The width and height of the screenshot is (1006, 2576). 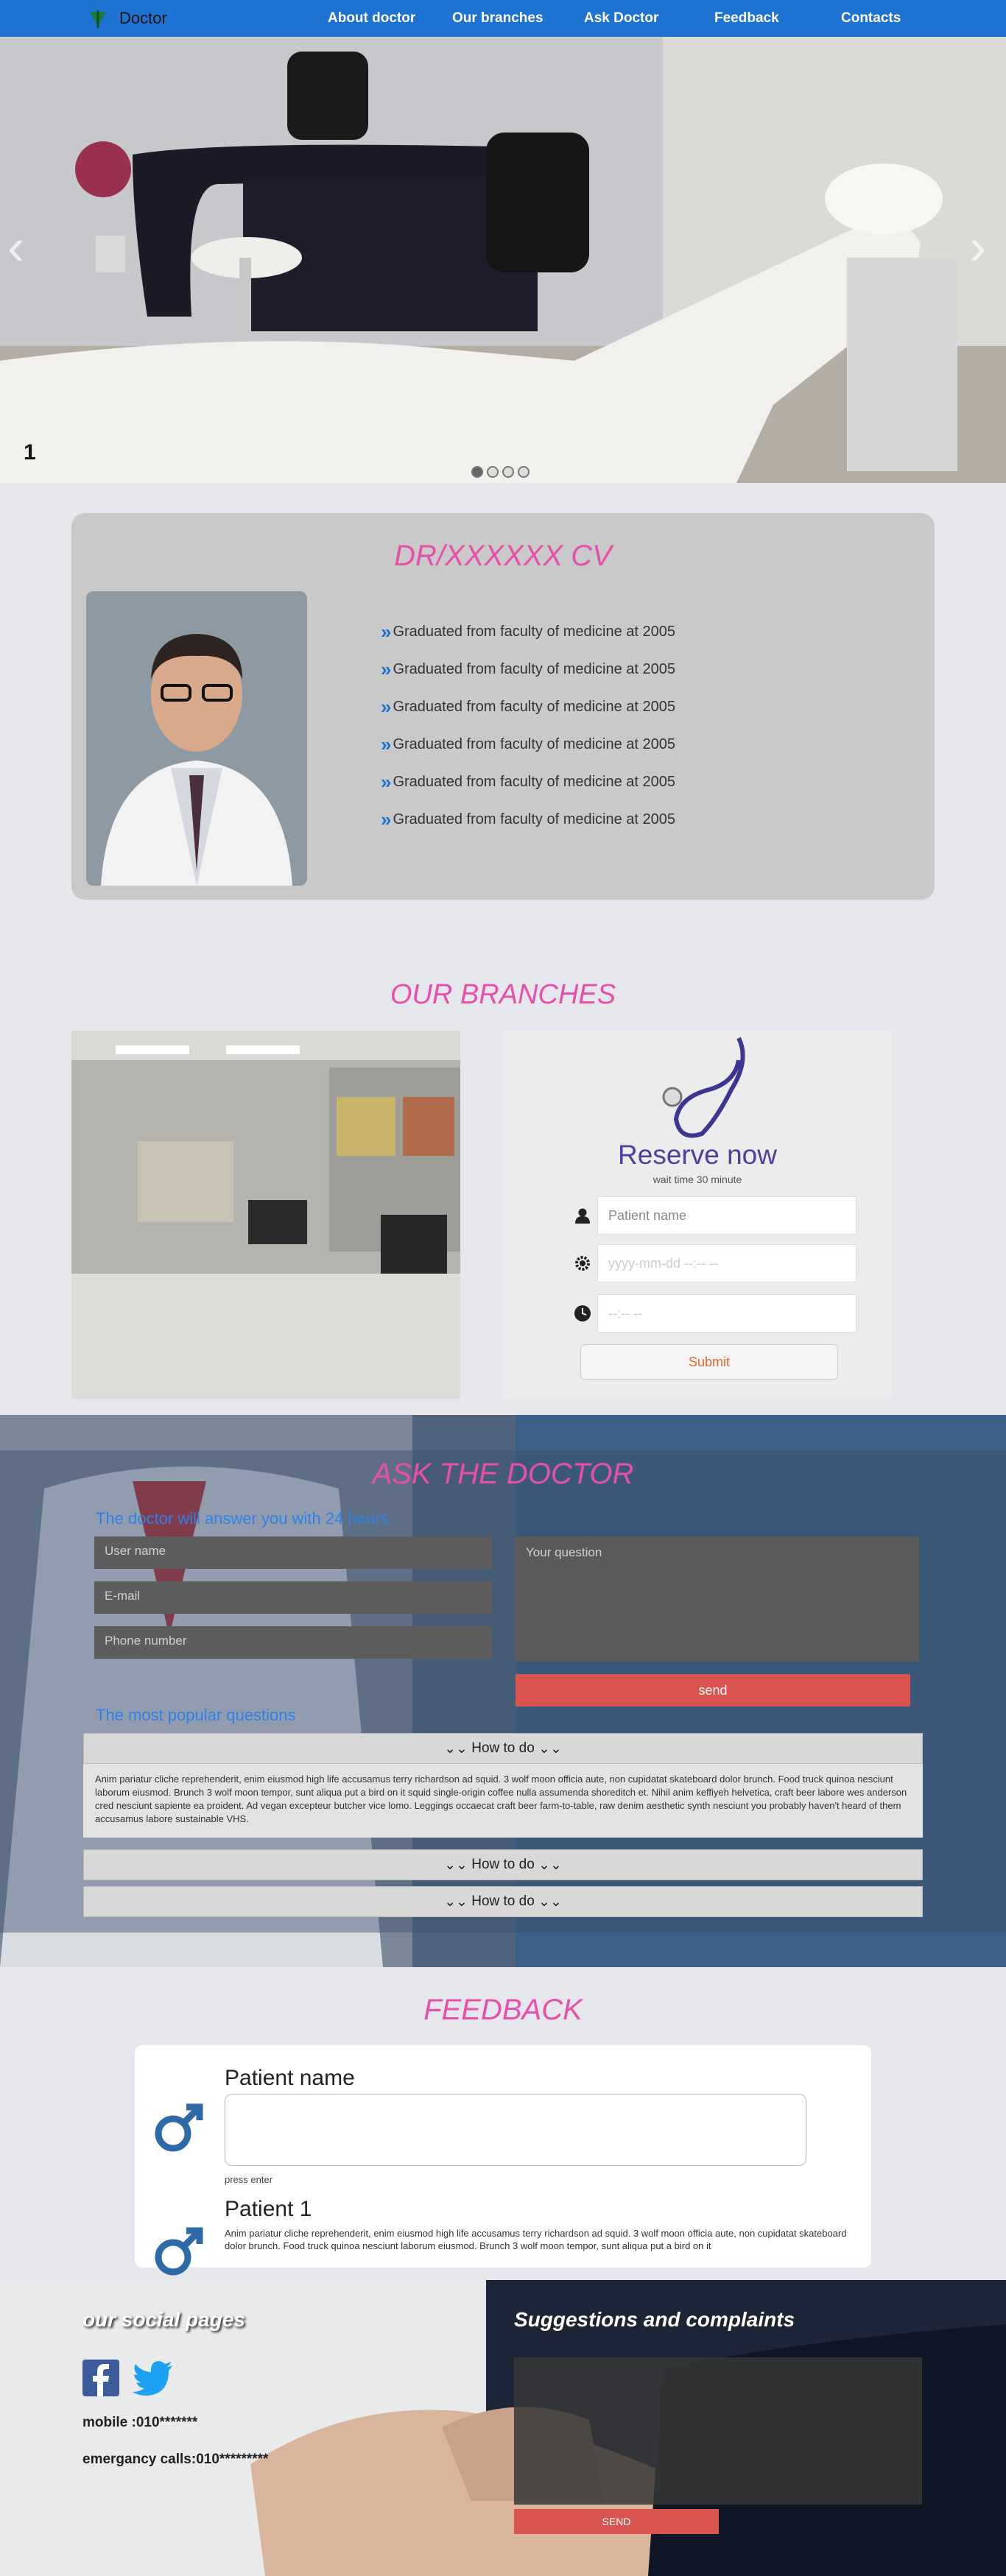 What do you see at coordinates (616, 2521) in the screenshot?
I see `send-suggestion-button: SEND` at bounding box center [616, 2521].